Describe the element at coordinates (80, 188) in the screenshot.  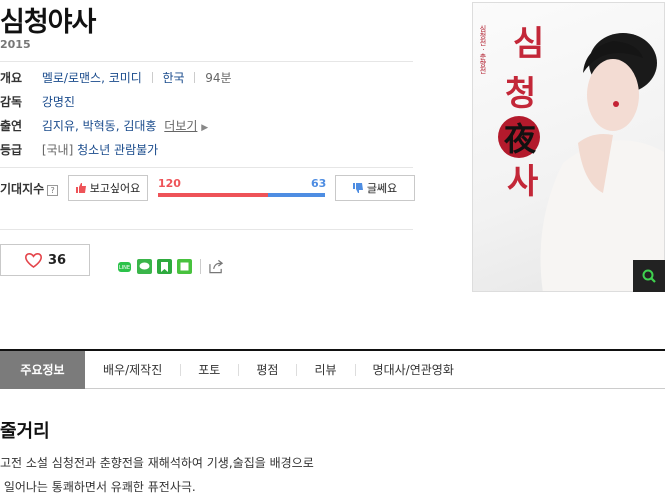
I see `thumbs-up-icon` at that location.